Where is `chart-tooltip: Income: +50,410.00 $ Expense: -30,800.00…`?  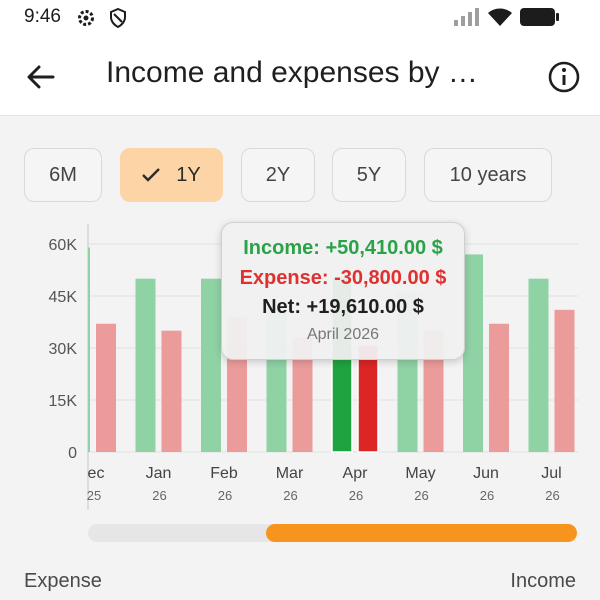
chart-tooltip: Income: +50,410.00 $ Expense: -30,800.00… is located at coordinates (343, 291).